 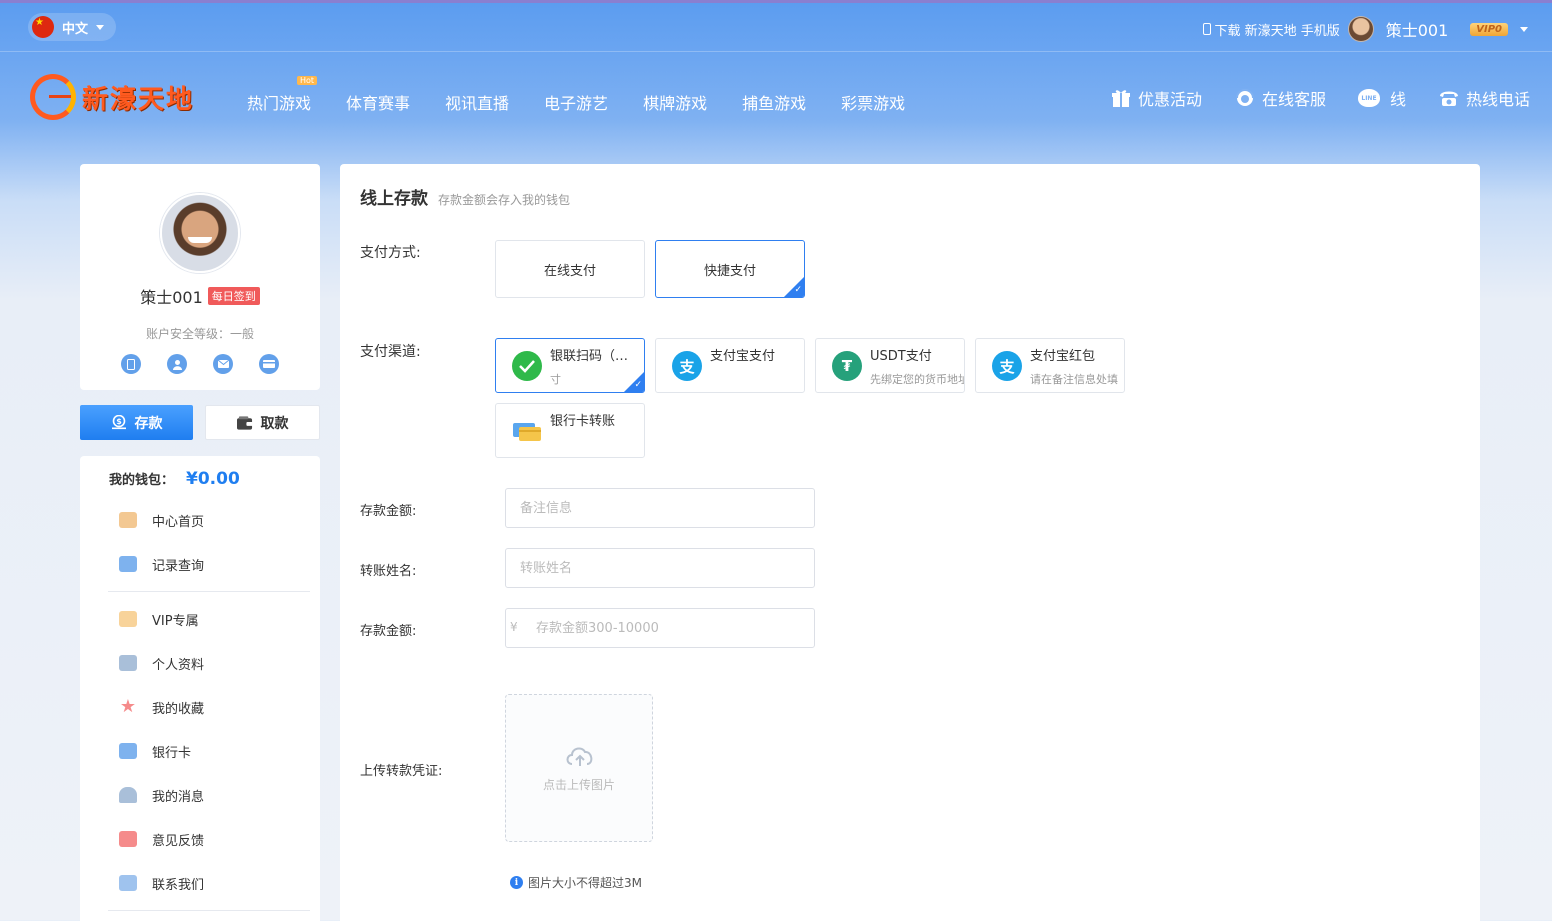 I want to click on page-subtitle: 存款金额会存入我的钱包, so click(x=504, y=200).